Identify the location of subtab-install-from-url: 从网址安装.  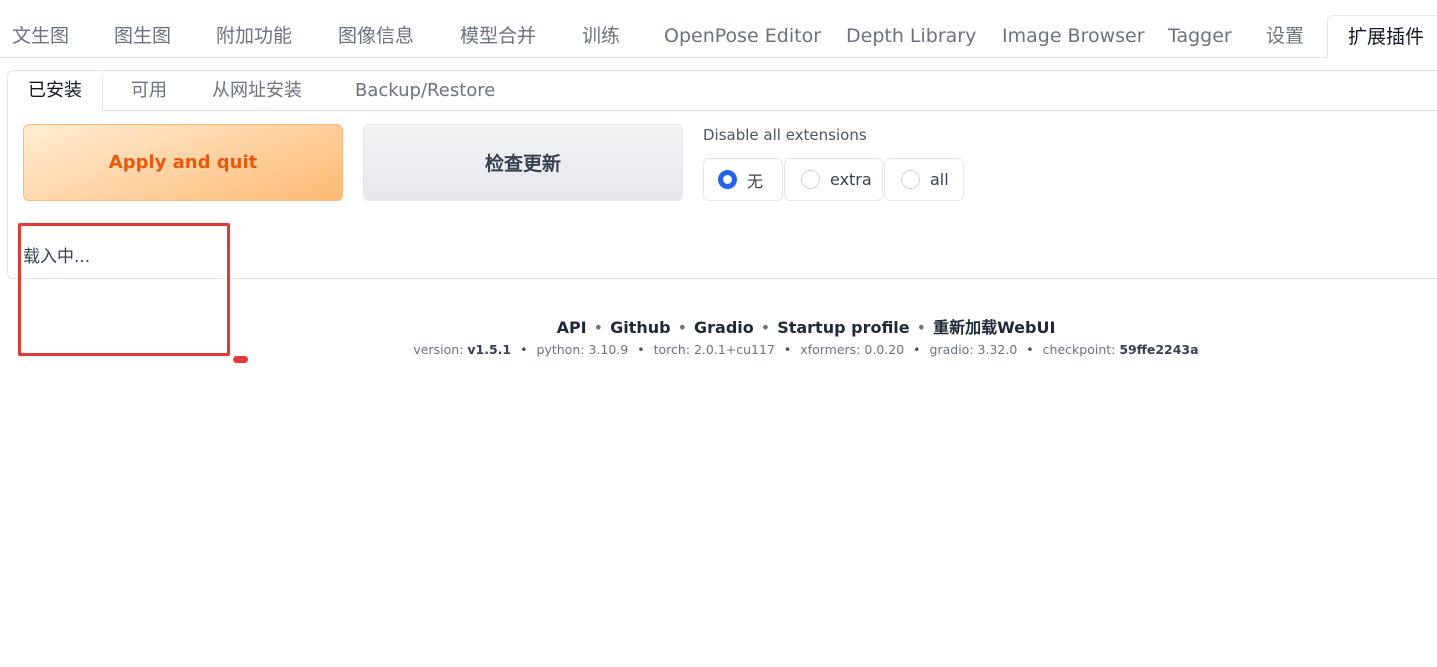
(257, 91).